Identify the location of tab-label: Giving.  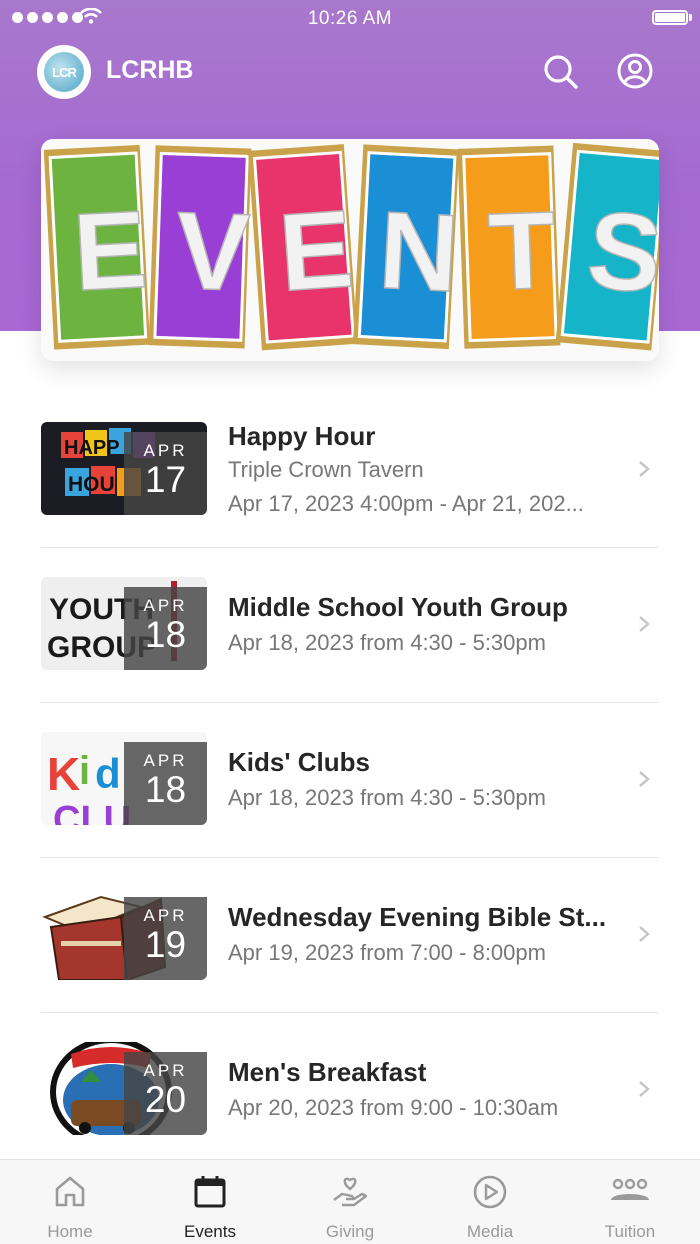
(350, 1231).